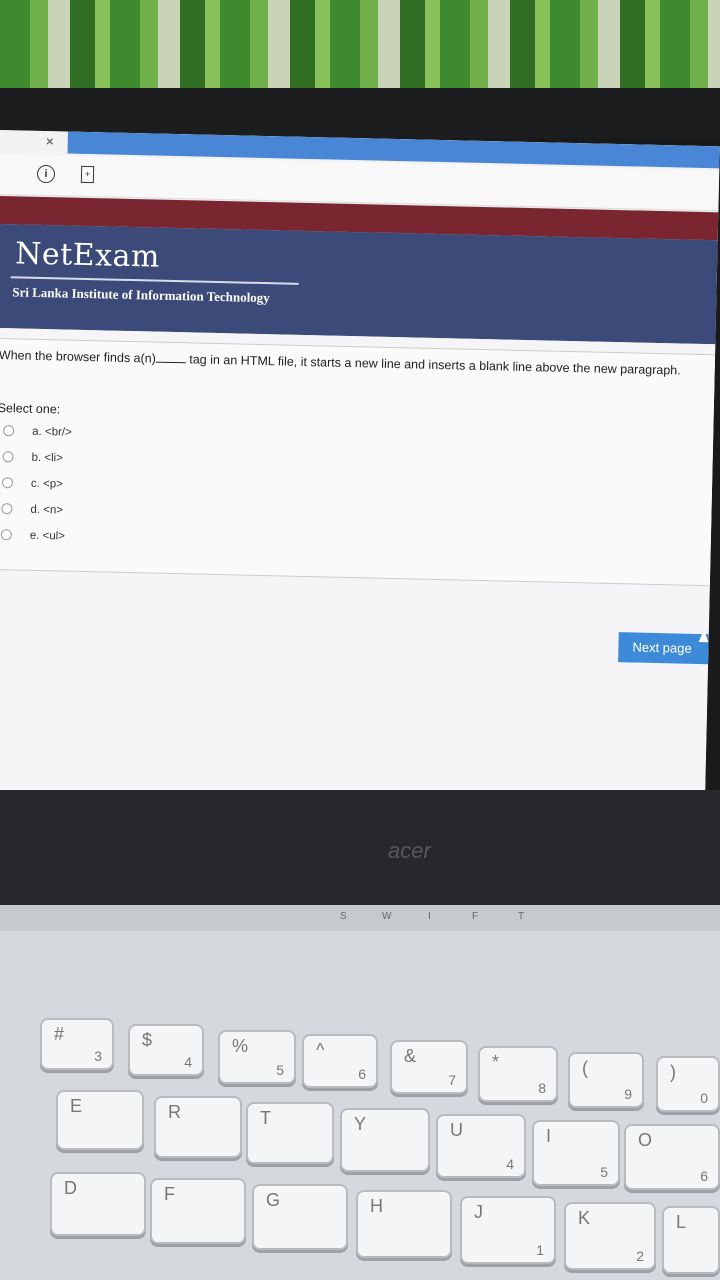 Image resolution: width=720 pixels, height=1280 pixels. Describe the element at coordinates (549, 1136) in the screenshot. I see `key-letter: I` at that location.